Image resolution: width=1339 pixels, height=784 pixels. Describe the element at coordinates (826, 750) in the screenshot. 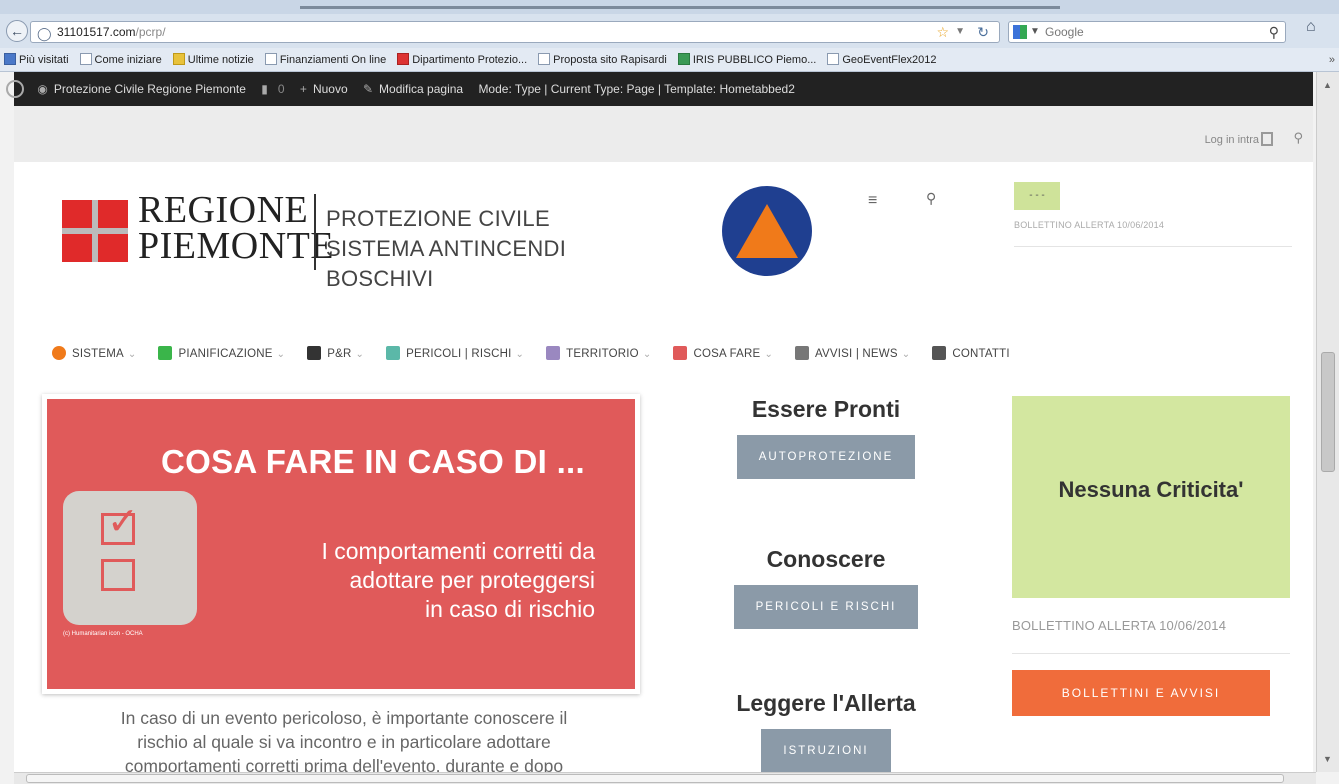

I see `istruzioni-button: ISTRUZIONI` at that location.